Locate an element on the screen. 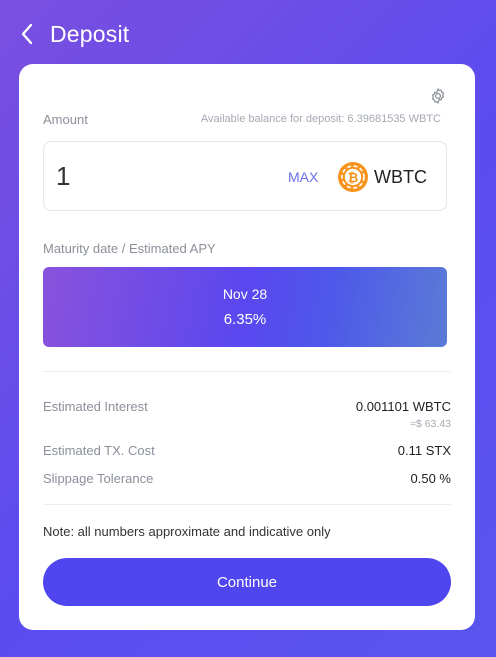 The height and width of the screenshot is (657, 496). amount-label: Amount is located at coordinates (65, 119).